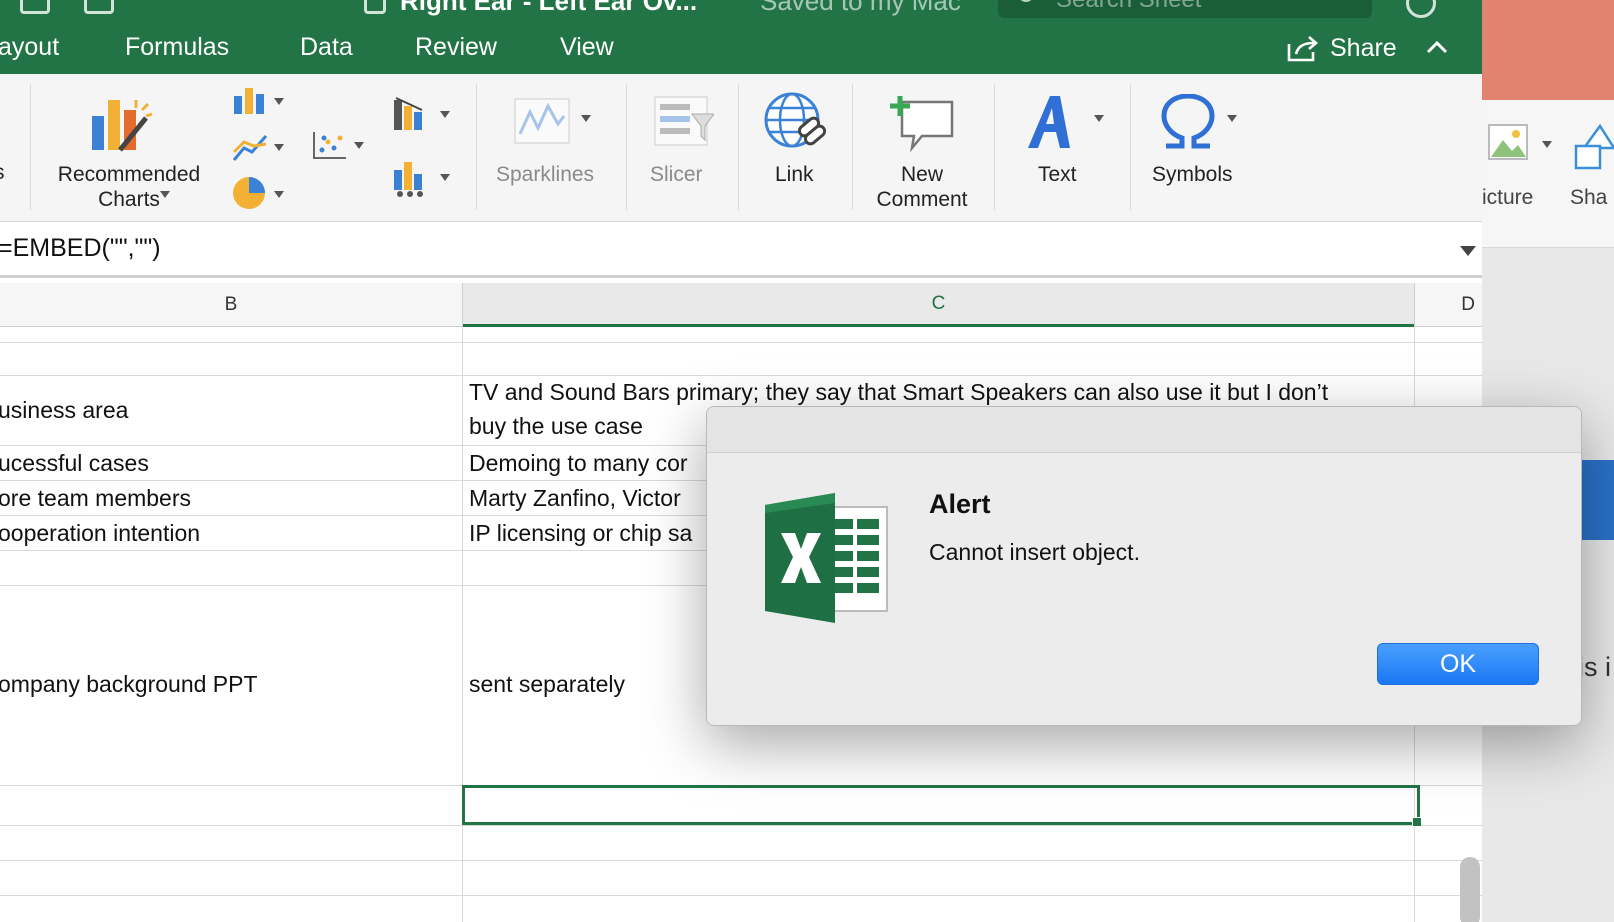 This screenshot has height=922, width=1614. I want to click on recommended-charts-label-line1: Recommended, so click(129, 174).